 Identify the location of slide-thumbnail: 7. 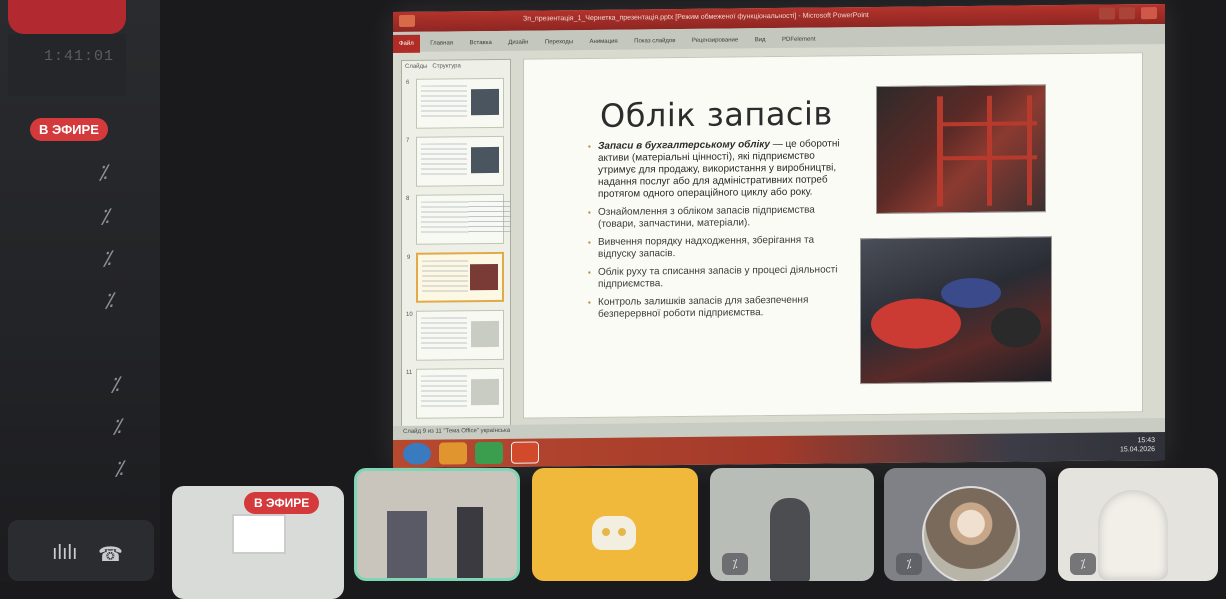
(455, 161).